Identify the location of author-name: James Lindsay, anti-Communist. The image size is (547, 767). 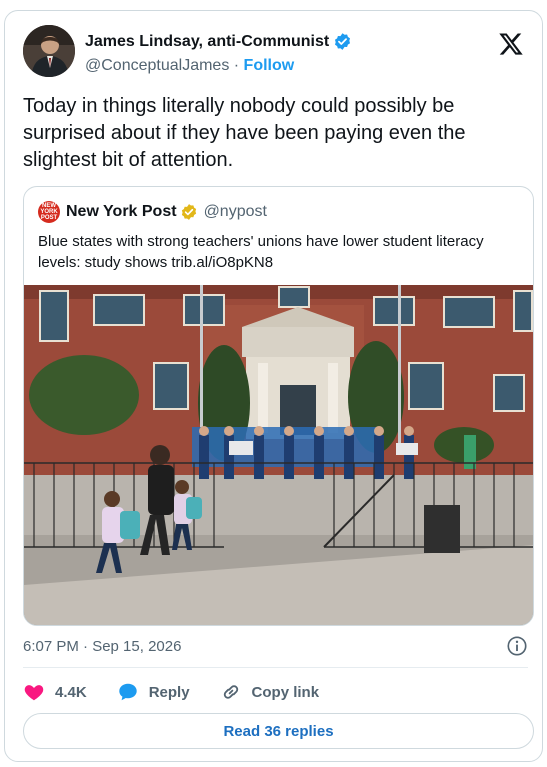
(207, 42).